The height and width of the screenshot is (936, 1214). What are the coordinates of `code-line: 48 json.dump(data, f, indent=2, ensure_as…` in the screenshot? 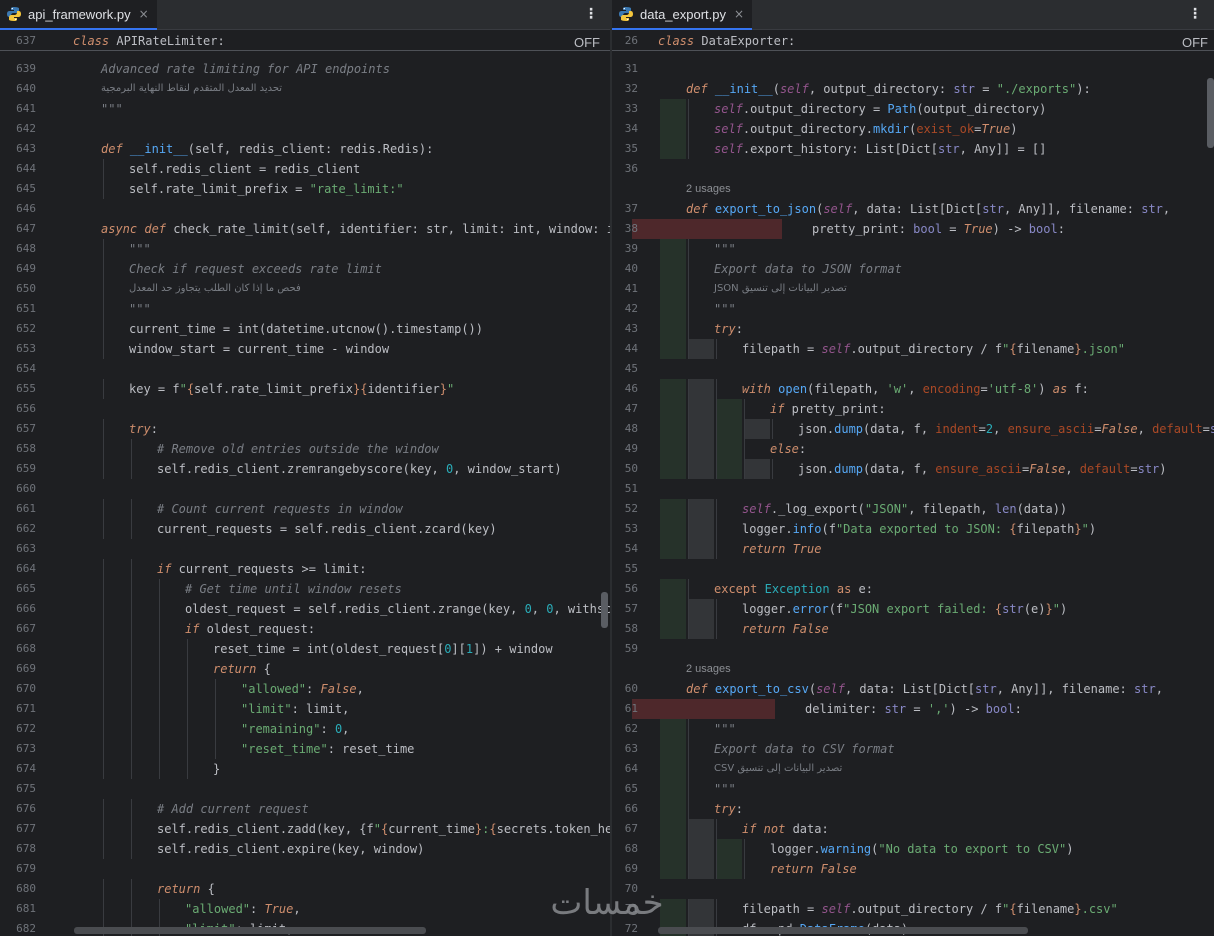 It's located at (913, 429).